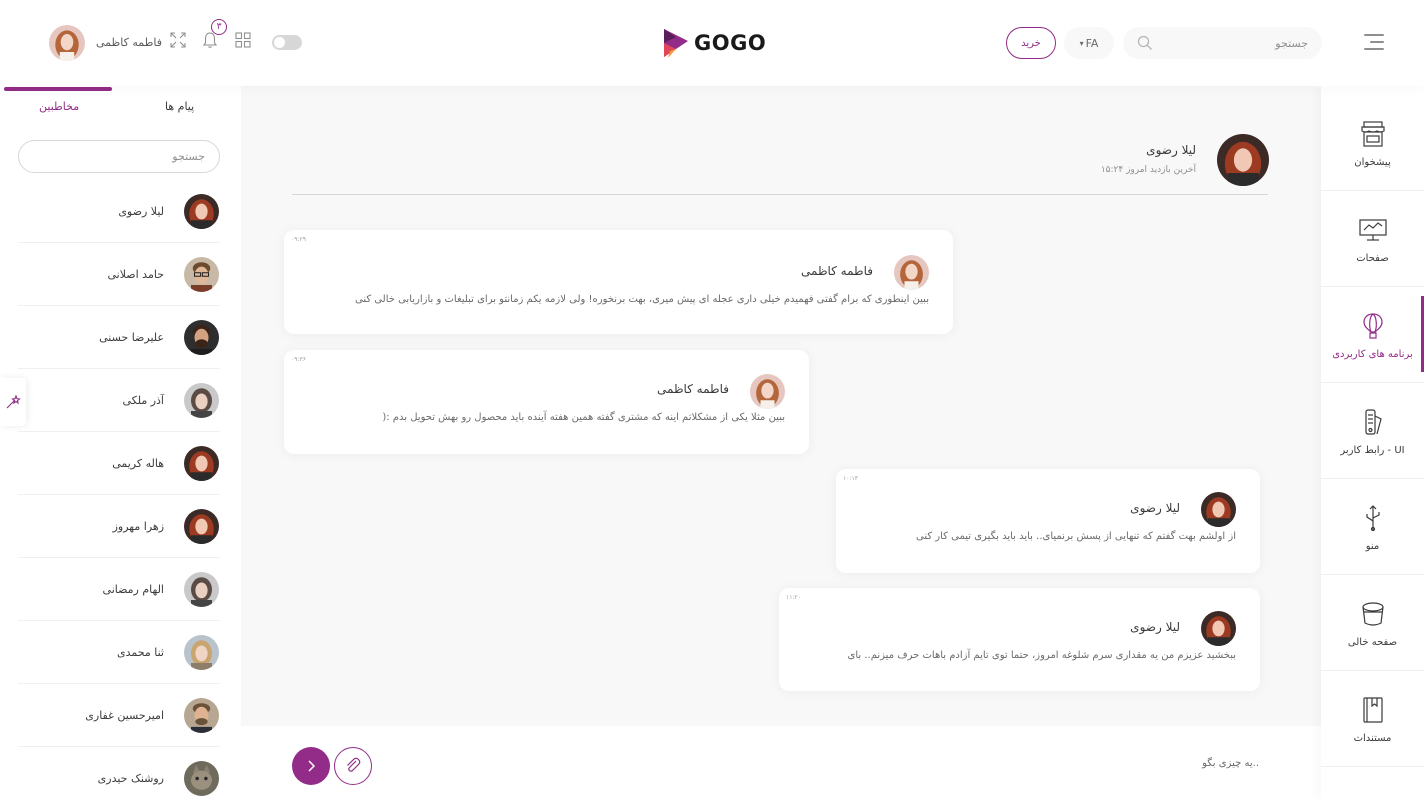 This screenshot has width=1424, height=799. I want to click on sidebar-item-menu: منو, so click(1372, 527).